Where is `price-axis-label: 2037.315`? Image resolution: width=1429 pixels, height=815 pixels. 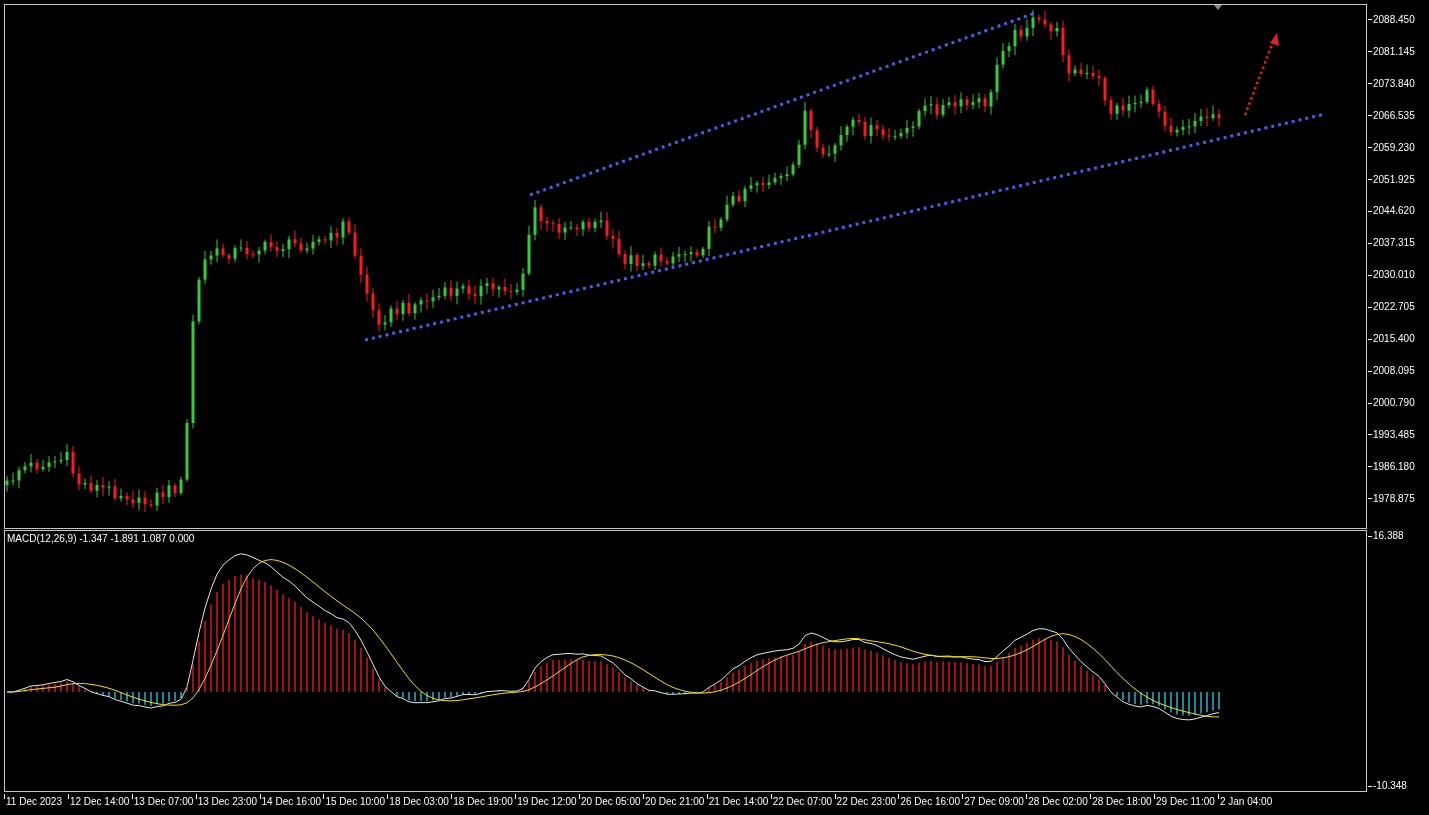 price-axis-label: 2037.315 is located at coordinates (1394, 243).